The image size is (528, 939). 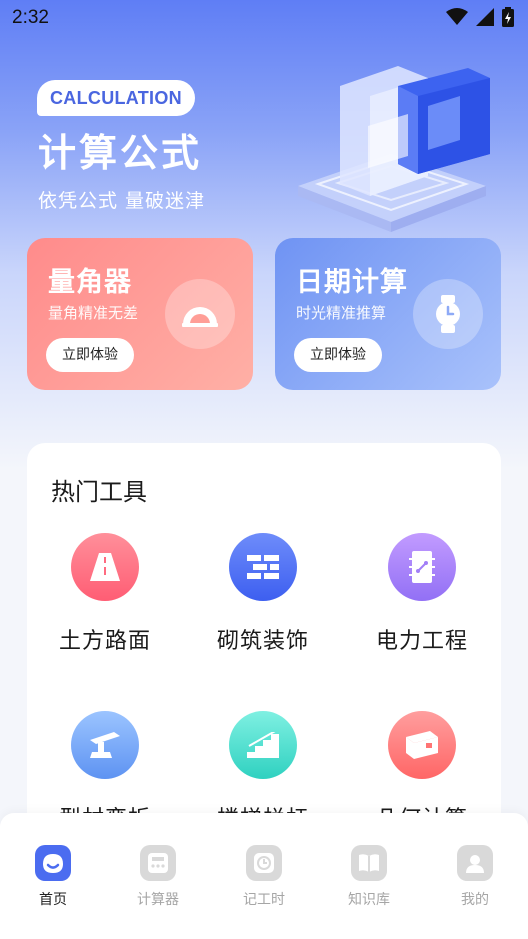 What do you see at coordinates (116, 98) in the screenshot?
I see `calculation-badge: CALCULATION` at bounding box center [116, 98].